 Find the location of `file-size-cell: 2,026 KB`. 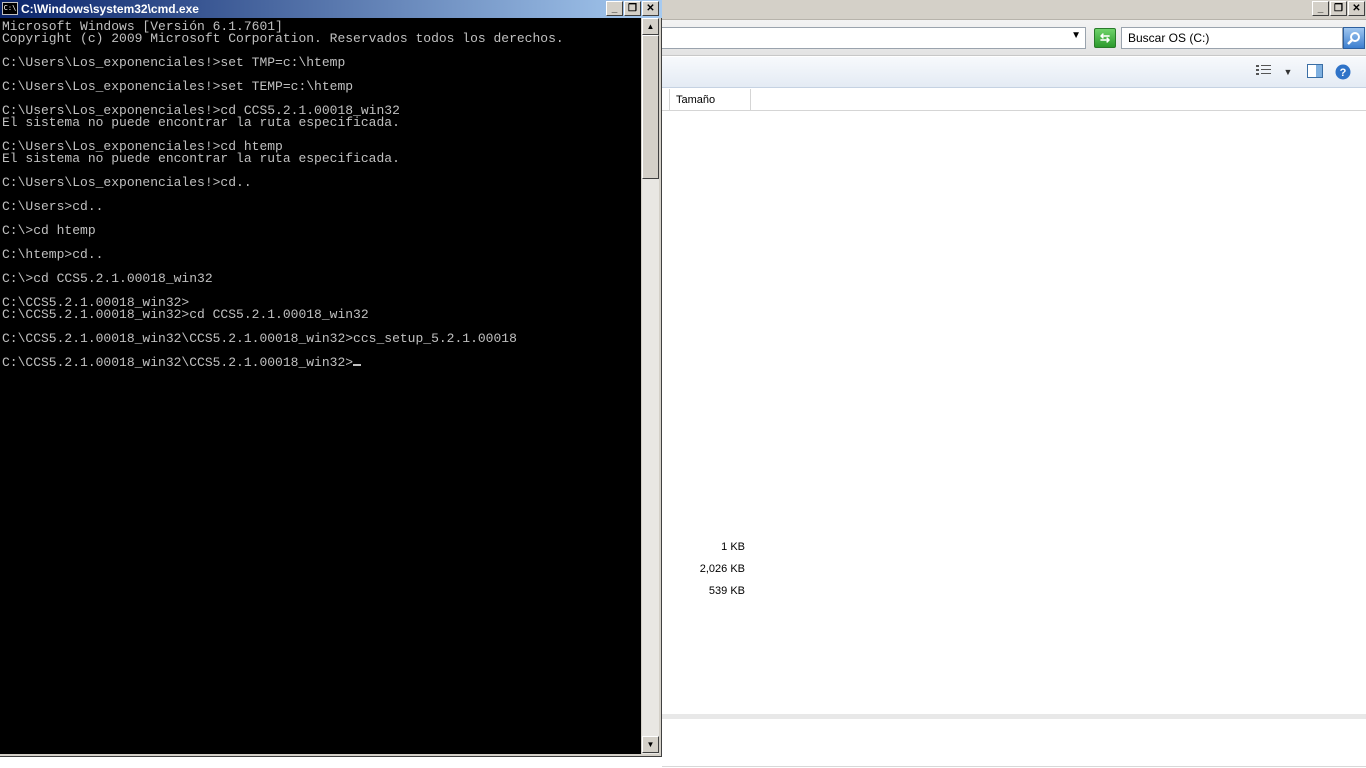

file-size-cell: 2,026 KB is located at coordinates (722, 569).